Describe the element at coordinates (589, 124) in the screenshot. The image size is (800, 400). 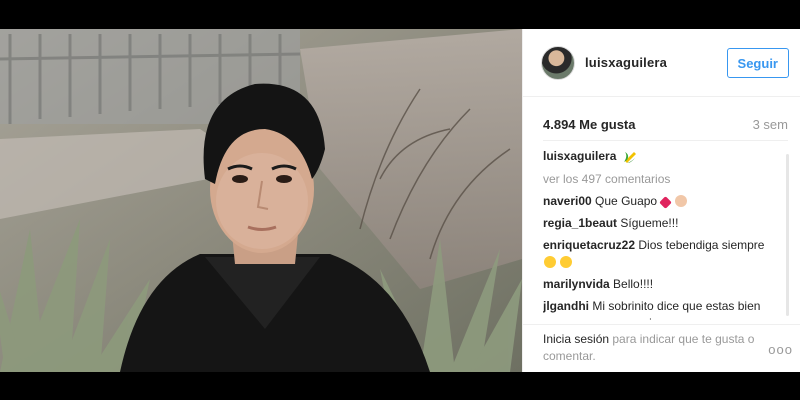
I see `likes-count: 4.894 Me gusta` at that location.